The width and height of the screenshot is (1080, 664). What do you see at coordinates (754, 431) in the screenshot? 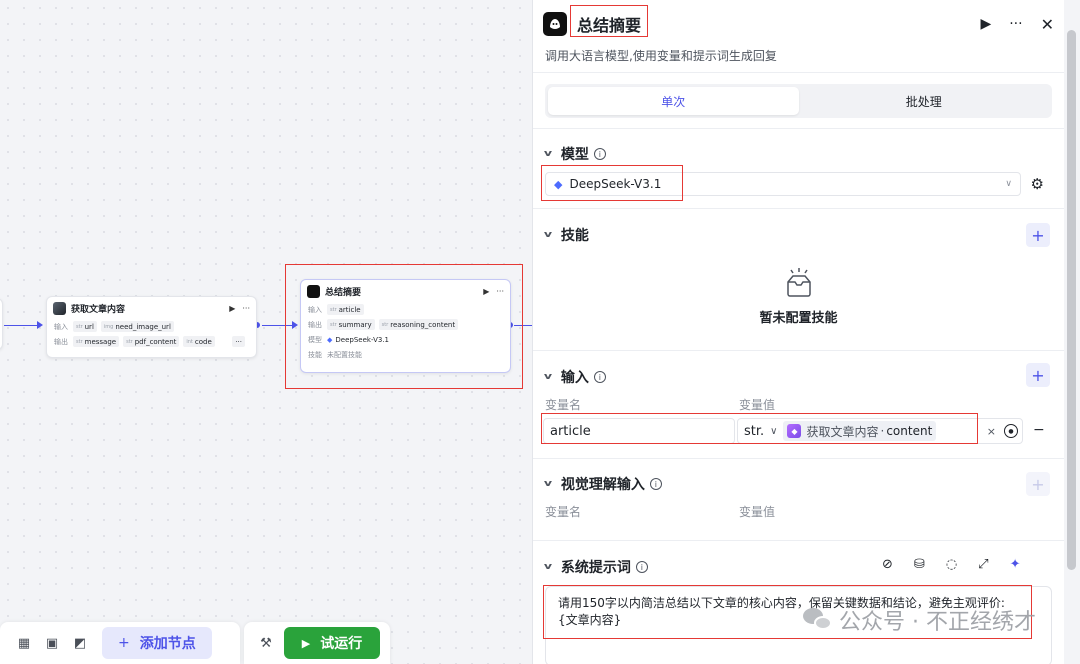
I see `type-select: str.` at bounding box center [754, 431].